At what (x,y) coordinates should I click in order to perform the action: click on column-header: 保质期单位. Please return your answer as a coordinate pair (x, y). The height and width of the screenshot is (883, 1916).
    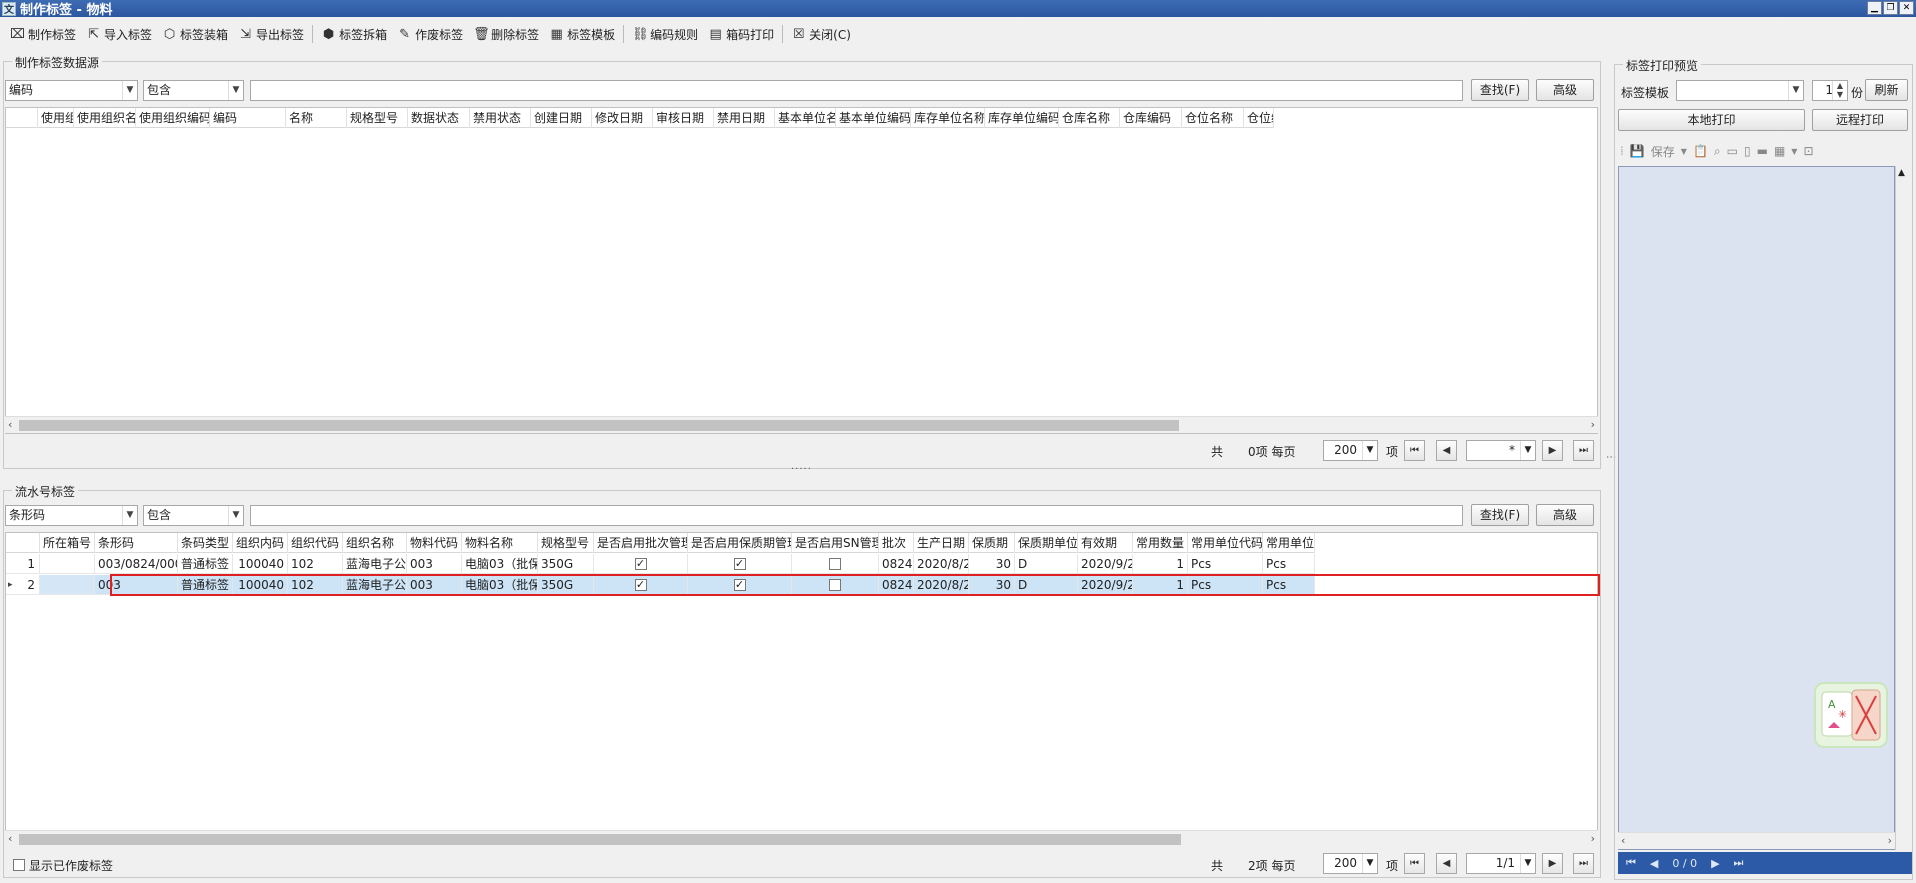
    Looking at the image, I should click on (1046, 543).